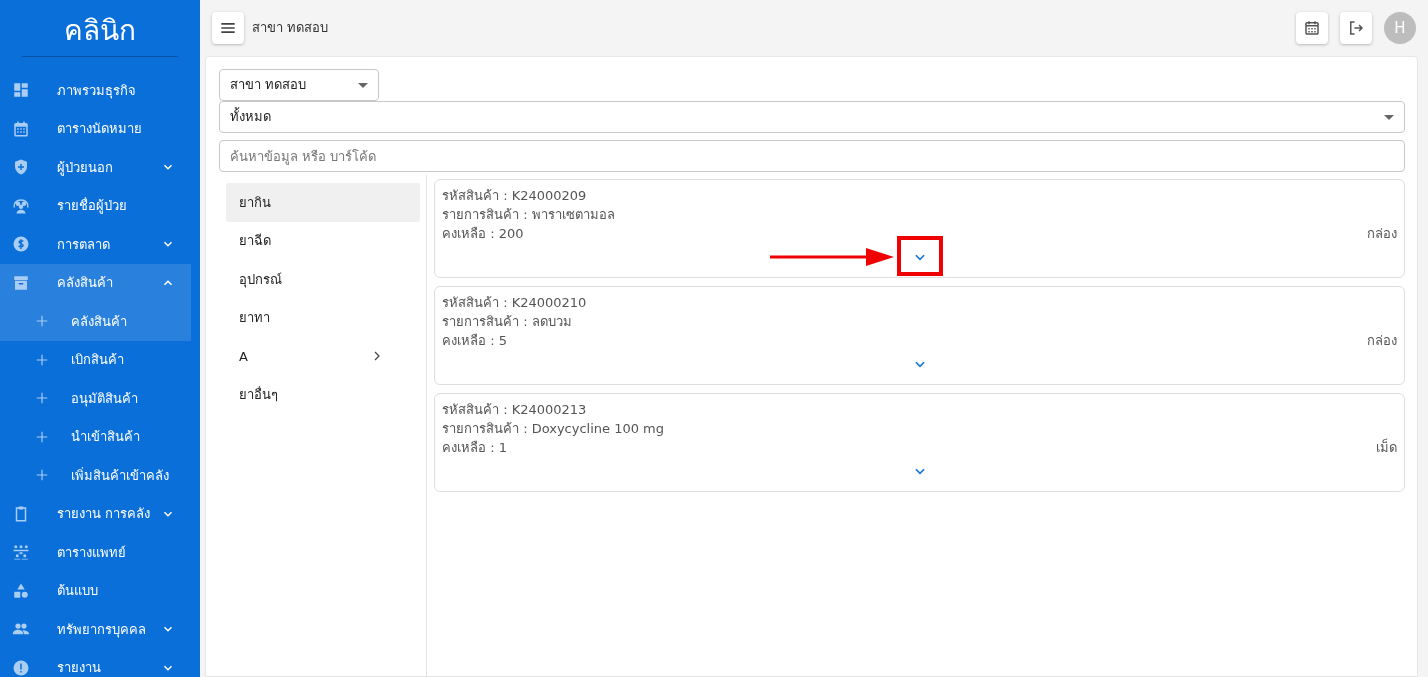 The height and width of the screenshot is (677, 1428). What do you see at coordinates (554, 429) in the screenshot?
I see `product-name: รายการสินค้า : Doxycycline 100 mg` at bounding box center [554, 429].